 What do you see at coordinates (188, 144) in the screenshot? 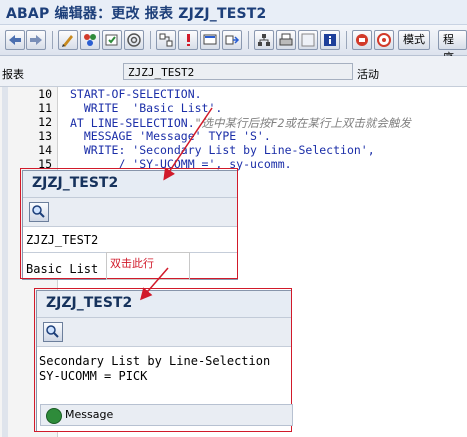
I see `arrow-to-basic-list` at bounding box center [188, 144].